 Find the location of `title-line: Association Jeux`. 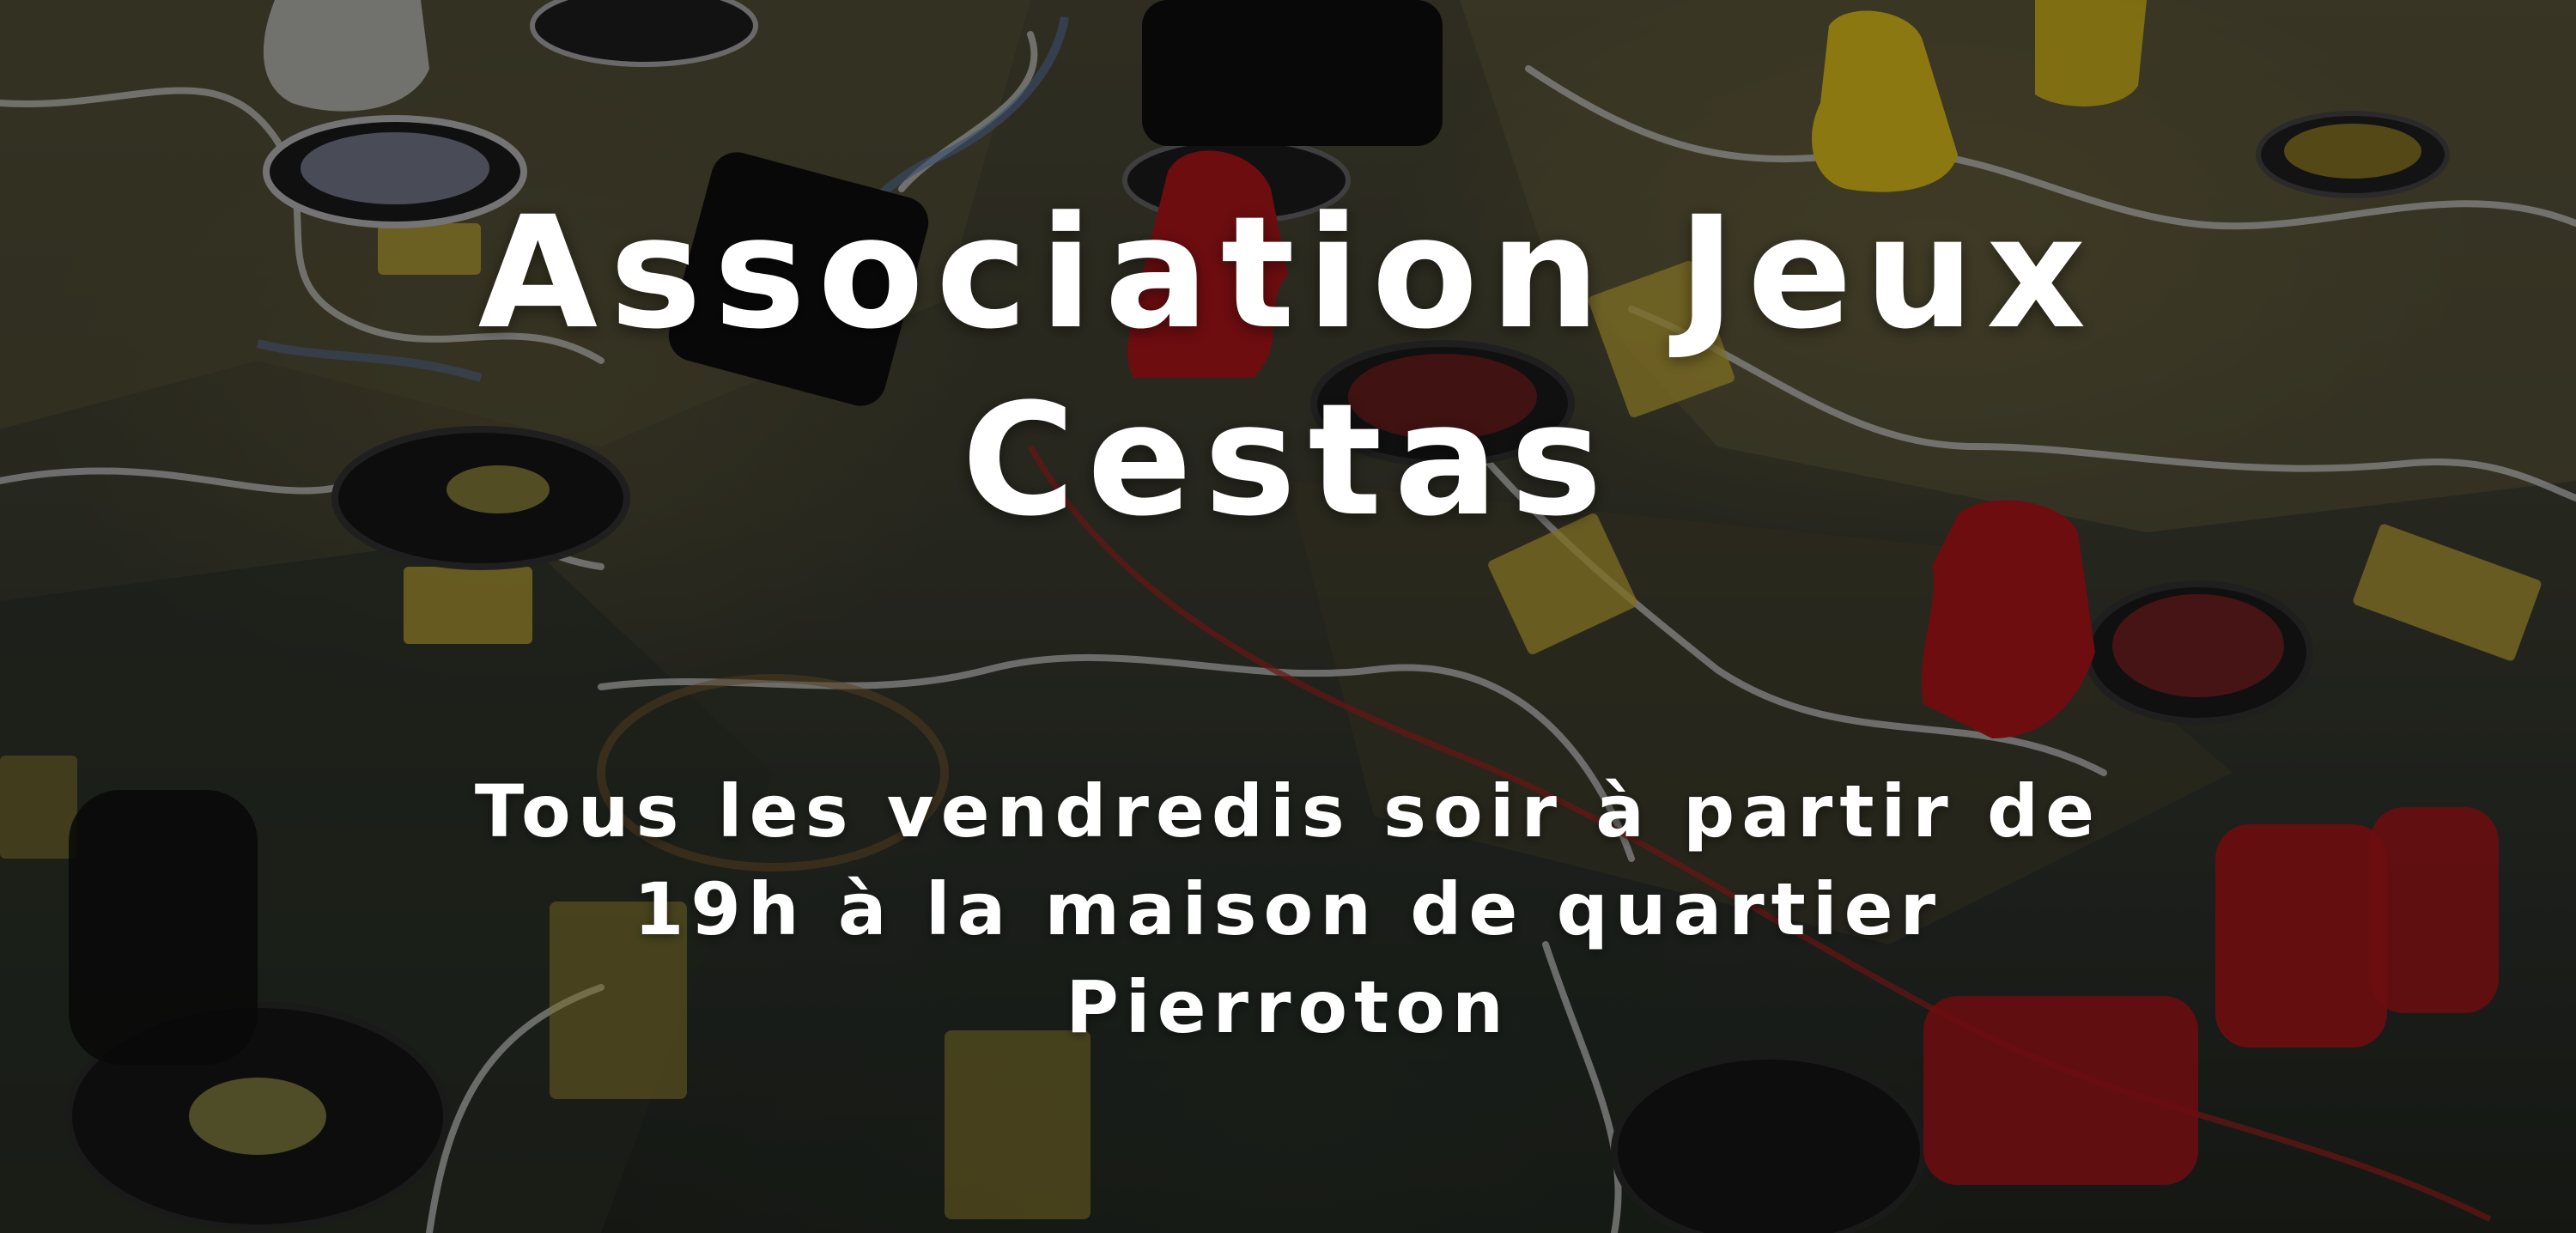

title-line: Association Jeux is located at coordinates (1288, 273).